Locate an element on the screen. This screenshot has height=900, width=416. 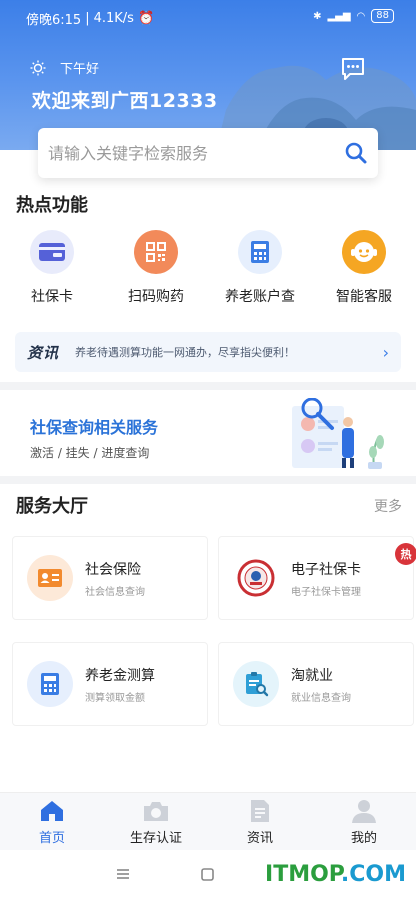
greeting-row: 下午好 is located at coordinates (64, 67).